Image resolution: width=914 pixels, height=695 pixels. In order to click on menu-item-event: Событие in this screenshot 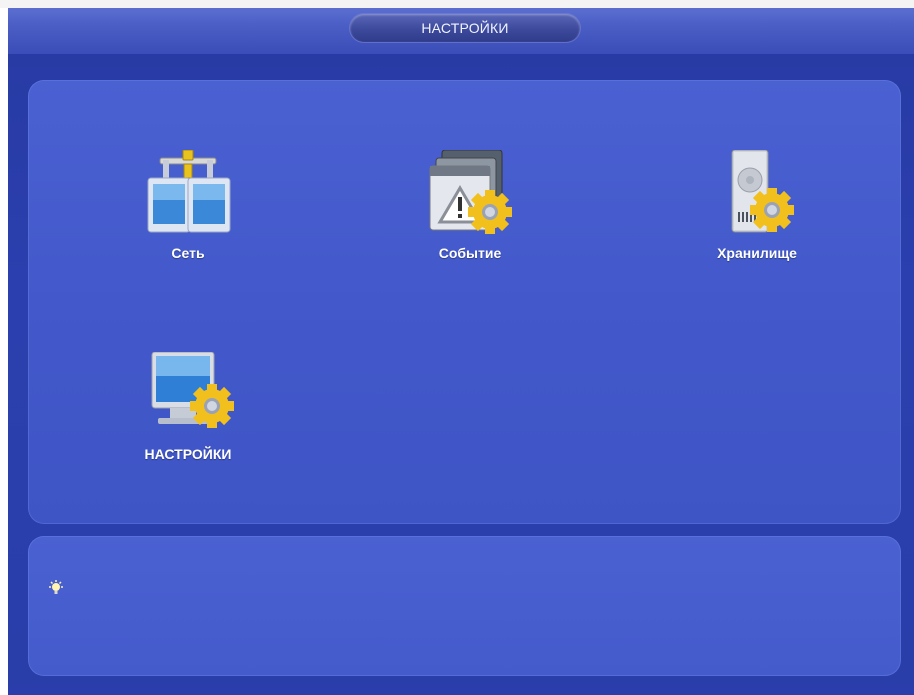, I will do `click(470, 219)`.